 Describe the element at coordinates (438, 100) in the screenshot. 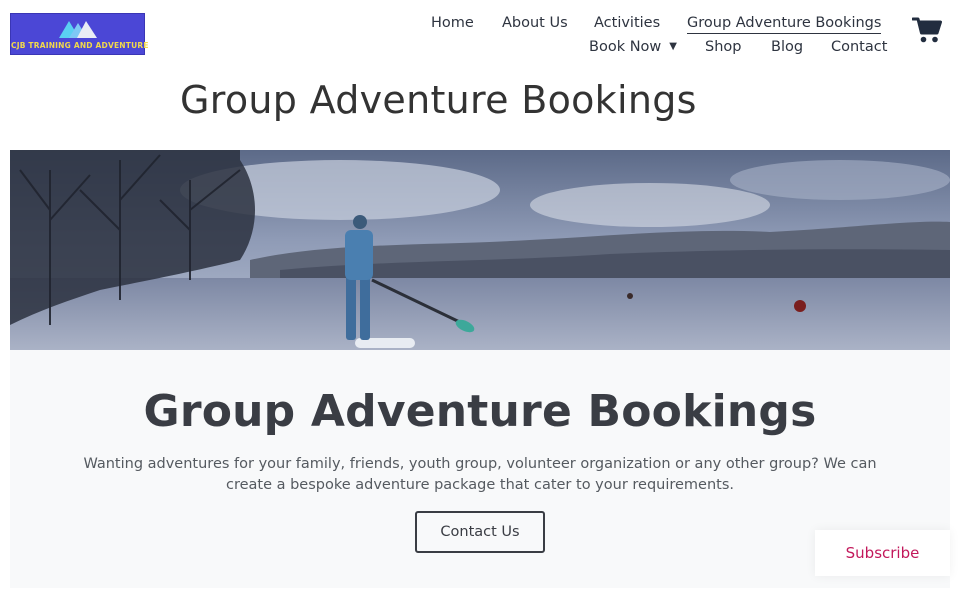

I see `page-title: Group Adventure Bookings` at that location.